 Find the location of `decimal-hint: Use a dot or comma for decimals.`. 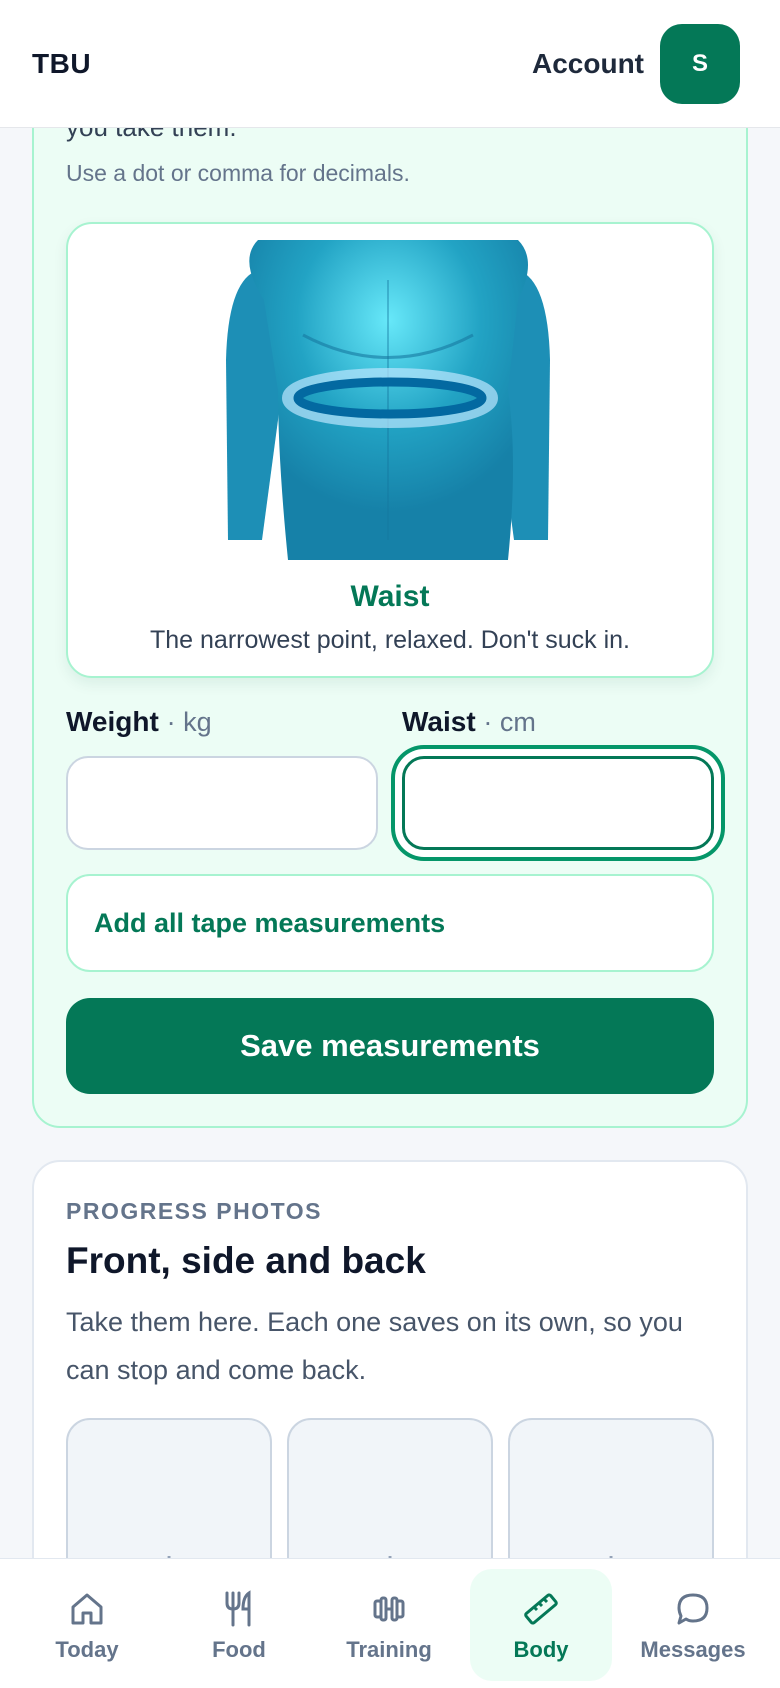

decimal-hint: Use a dot or comma for decimals. is located at coordinates (238, 173).